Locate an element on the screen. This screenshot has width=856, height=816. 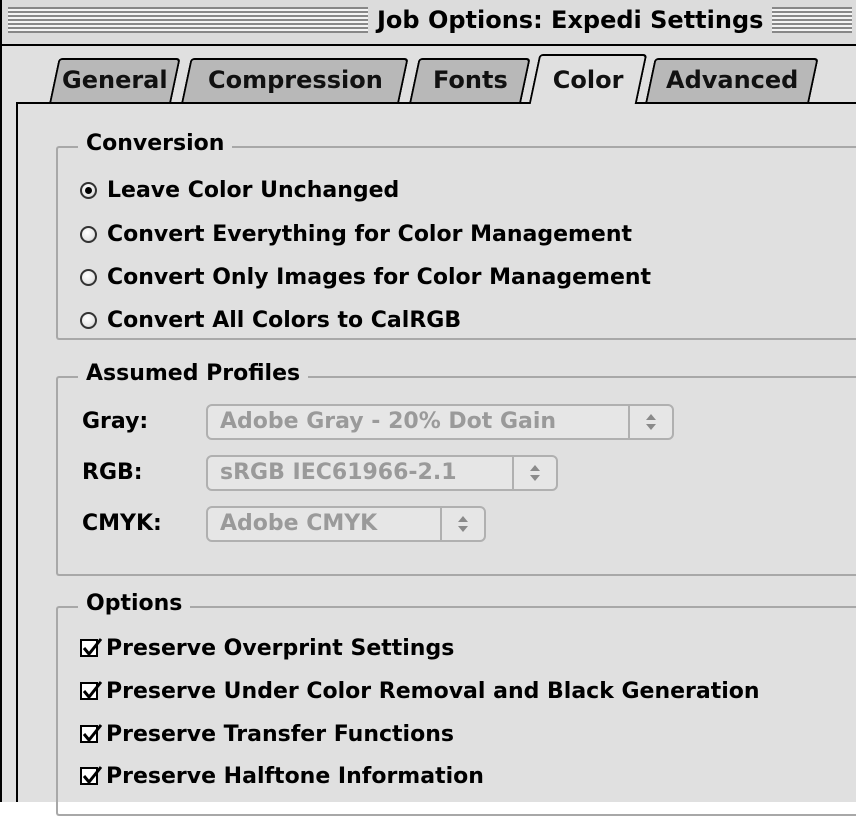
gray-profile-popup: Adobe Gray - 20% Dot Gain is located at coordinates (440, 422).